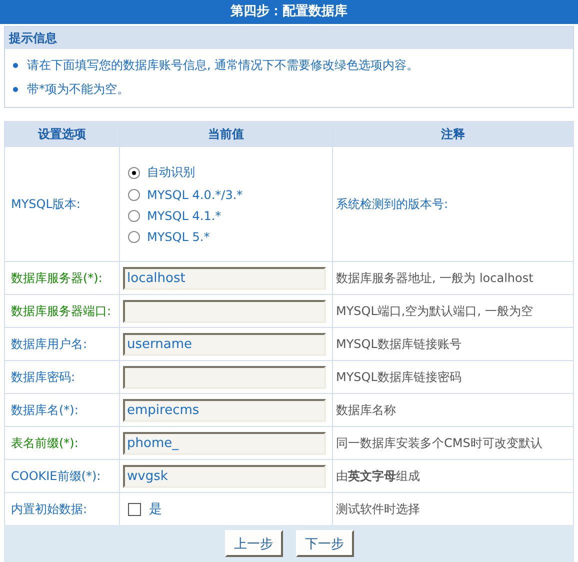 The image size is (578, 562). What do you see at coordinates (224, 476) in the screenshot?
I see `input-field: wvgsk` at bounding box center [224, 476].